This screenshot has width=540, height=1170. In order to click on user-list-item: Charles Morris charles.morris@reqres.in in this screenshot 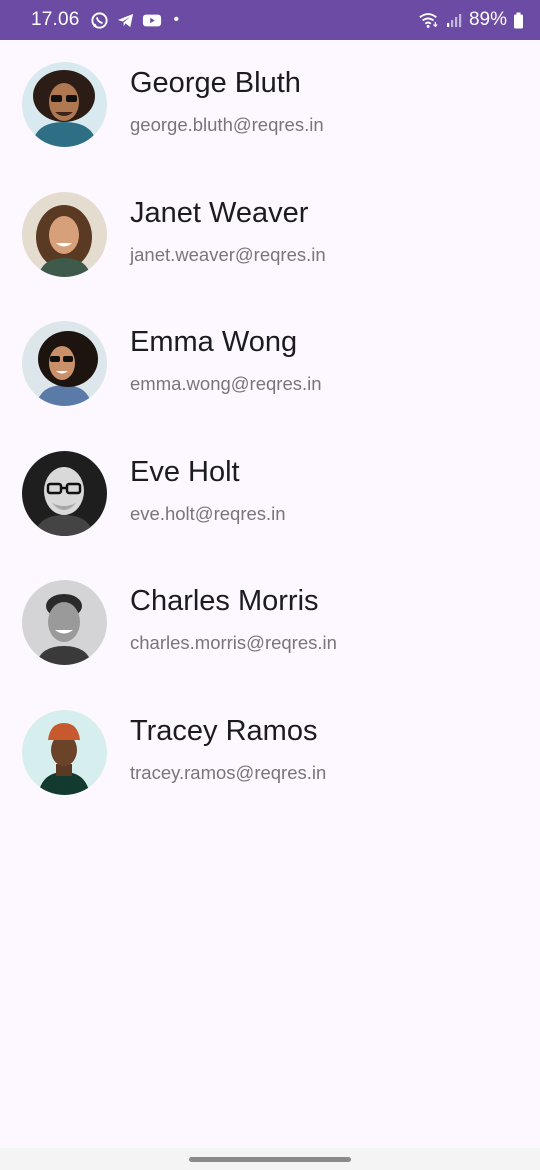, I will do `click(270, 623)`.